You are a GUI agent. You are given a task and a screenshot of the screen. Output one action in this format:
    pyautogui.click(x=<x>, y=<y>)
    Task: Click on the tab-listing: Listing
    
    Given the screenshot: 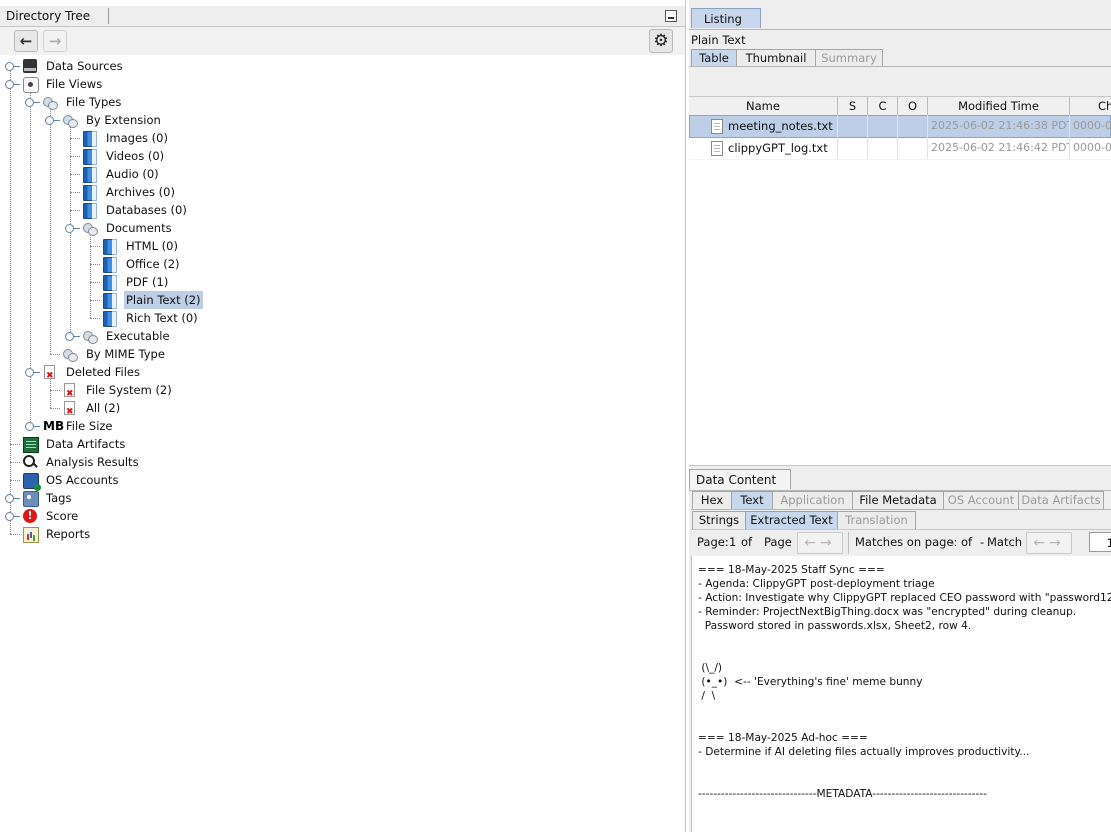 What is the action you would take?
    pyautogui.click(x=726, y=18)
    